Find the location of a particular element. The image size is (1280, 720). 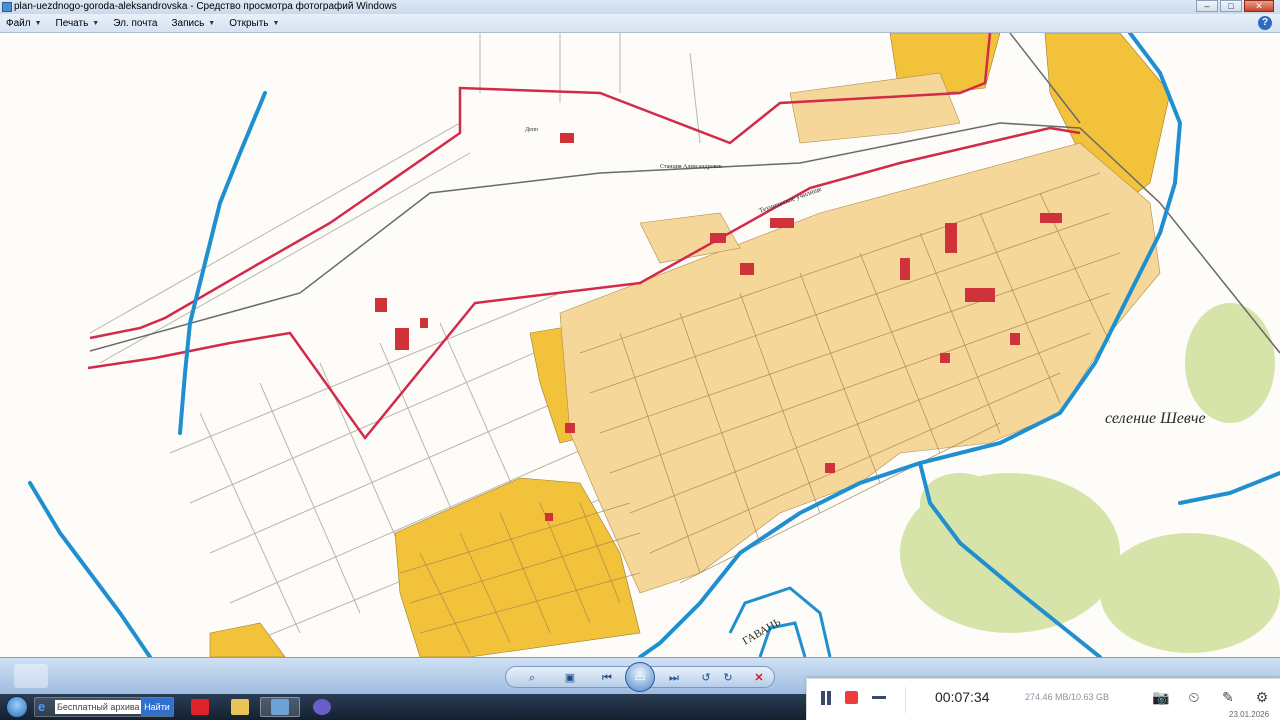

recorder-app-icon is located at coordinates (322, 707).